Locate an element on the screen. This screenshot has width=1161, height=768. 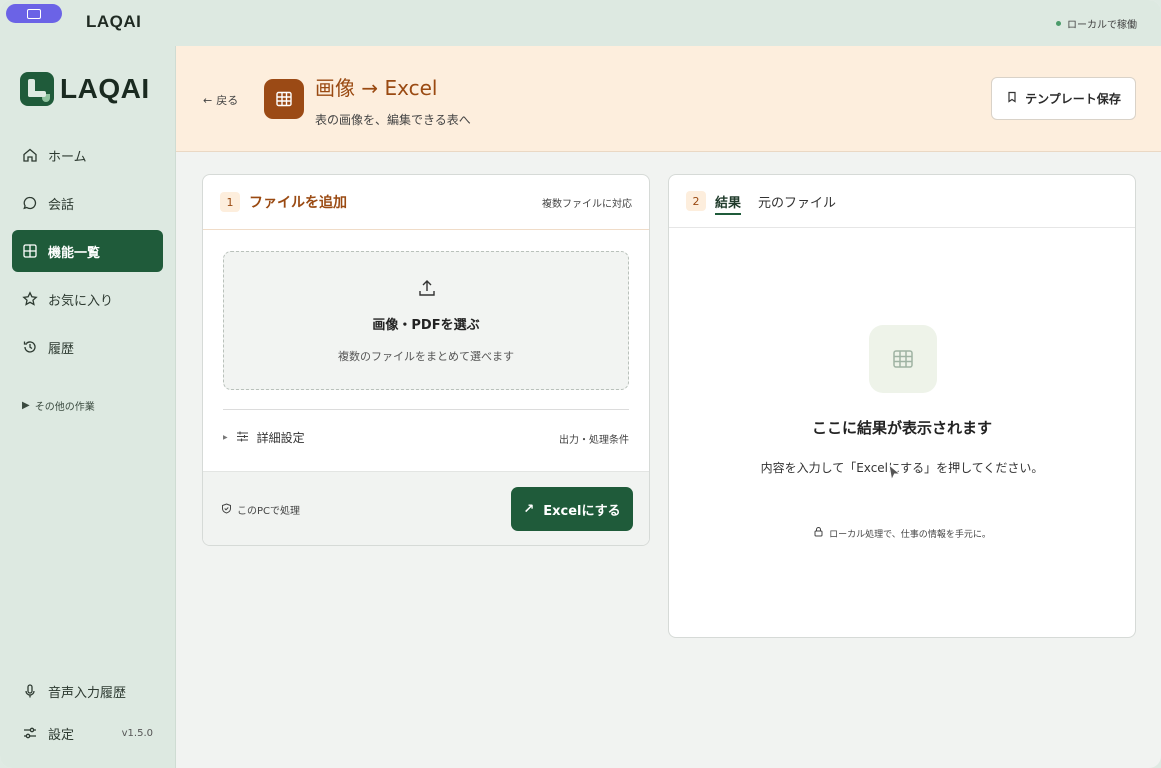
result-panel-header: 2 結果 元のファイル is located at coordinates (902, 201).